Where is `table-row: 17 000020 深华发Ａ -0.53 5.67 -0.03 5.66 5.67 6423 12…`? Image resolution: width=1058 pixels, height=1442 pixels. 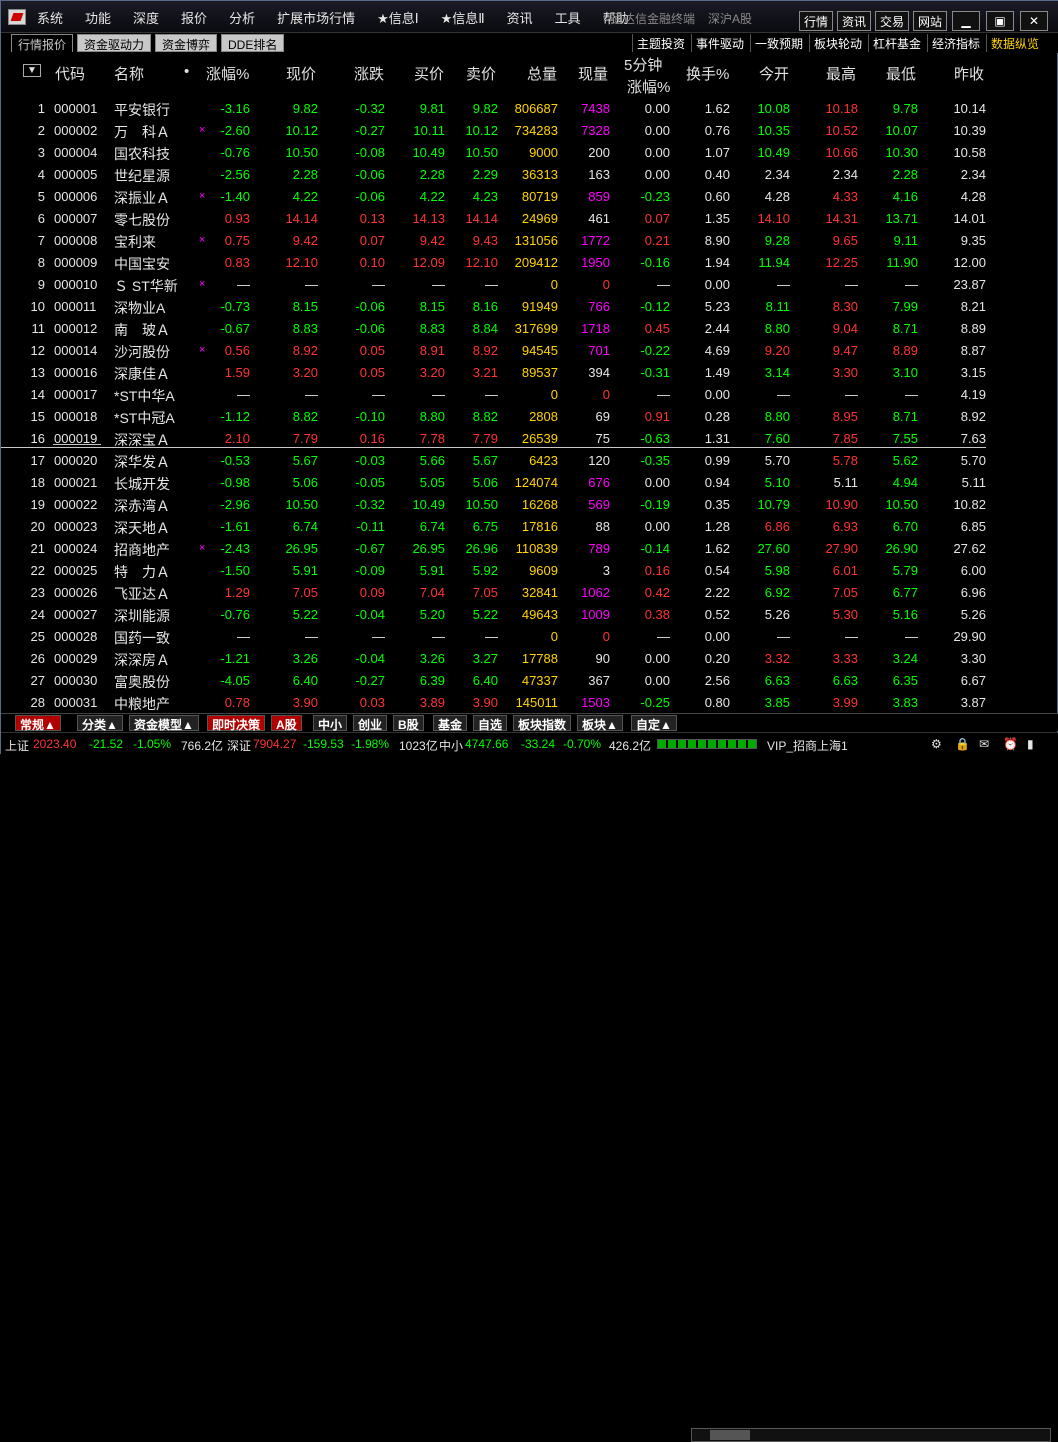 table-row: 17 000020 深华发Ａ -0.53 5.67 -0.03 5.66 5.67 6423 12… is located at coordinates (529, 461).